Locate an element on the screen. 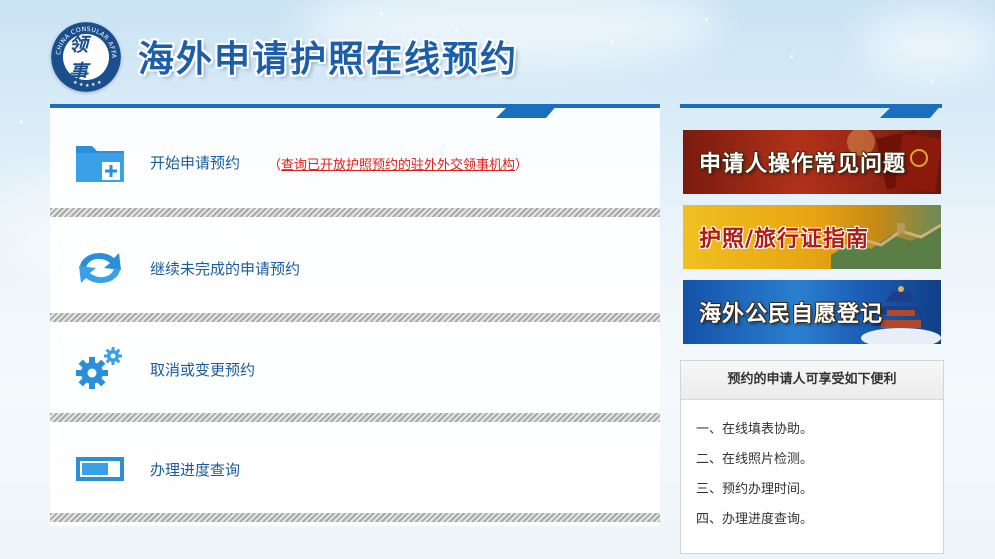 The image size is (995, 559). emblem-core-text: 领事 is located at coordinates (79, 58).